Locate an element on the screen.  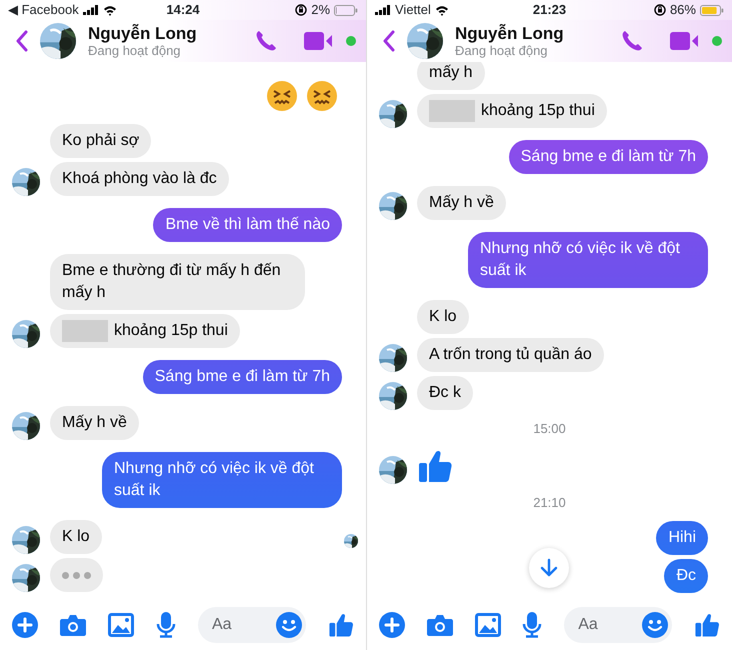
down-arrow-icon is located at coordinates (549, 568).